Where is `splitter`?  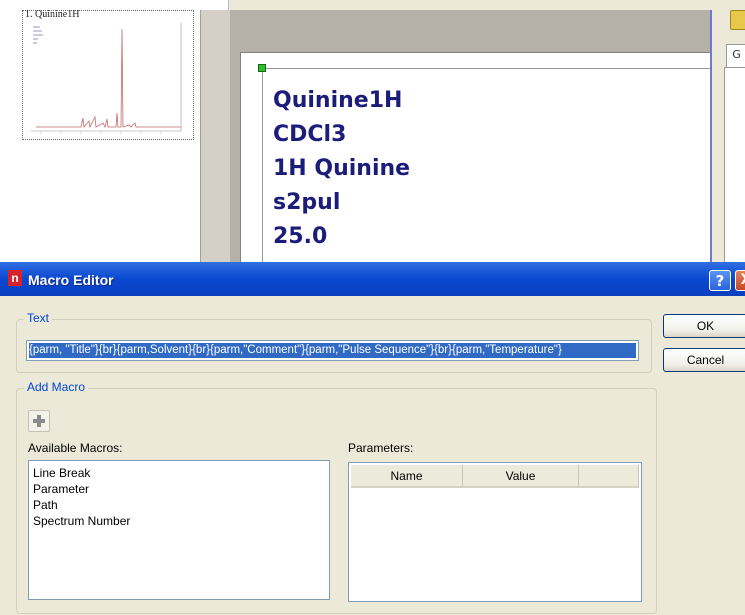
splitter is located at coordinates (215, 136).